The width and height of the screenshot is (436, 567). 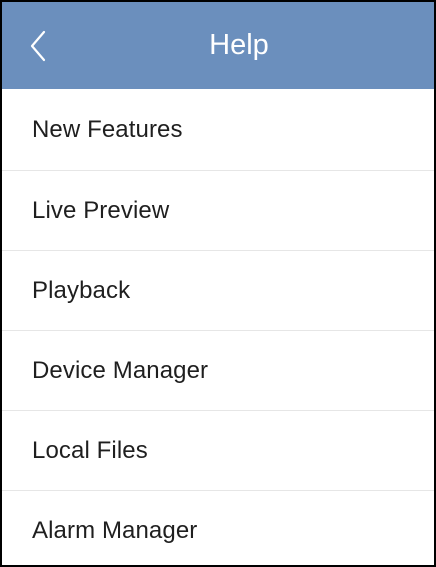 What do you see at coordinates (218, 528) in the screenshot?
I see `menu-item-alarm-manager: Alarm Manager` at bounding box center [218, 528].